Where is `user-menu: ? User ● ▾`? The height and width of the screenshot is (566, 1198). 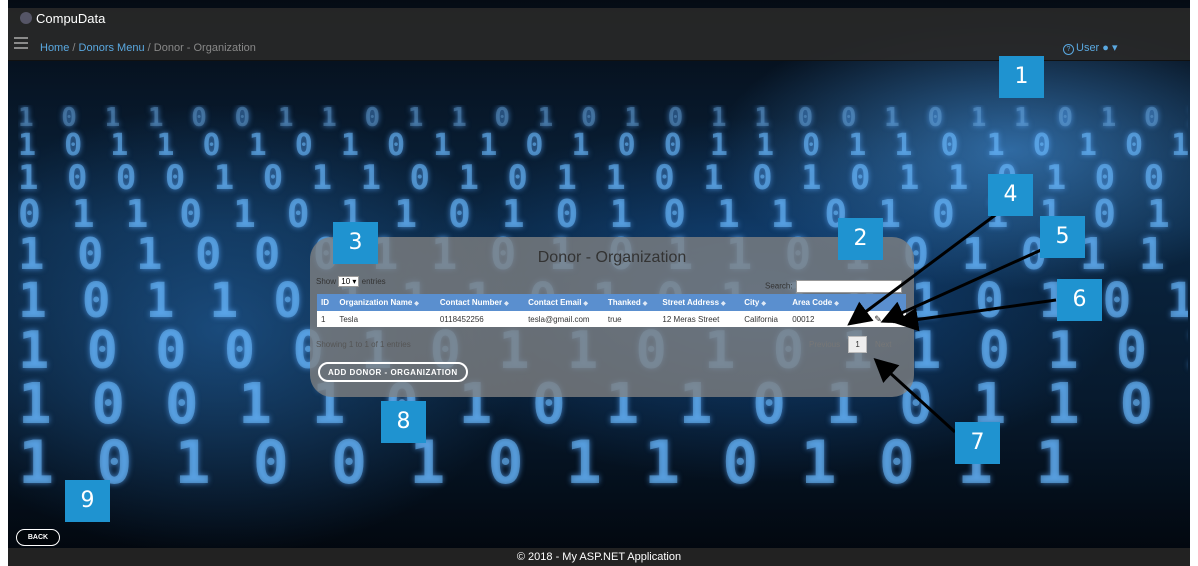 user-menu: ? User ● ▾ is located at coordinates (1090, 48).